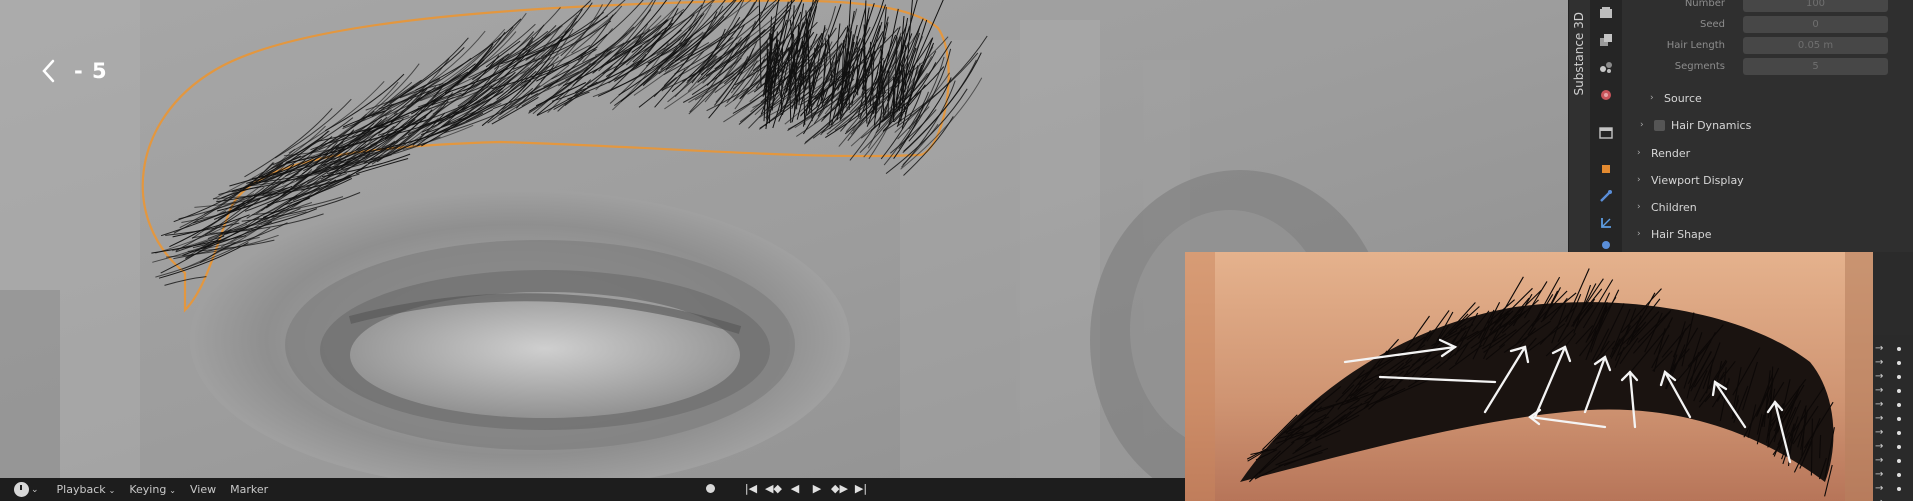  Describe the element at coordinates (1659, 125) in the screenshot. I see `hair-dynamics-checkbox` at that location.